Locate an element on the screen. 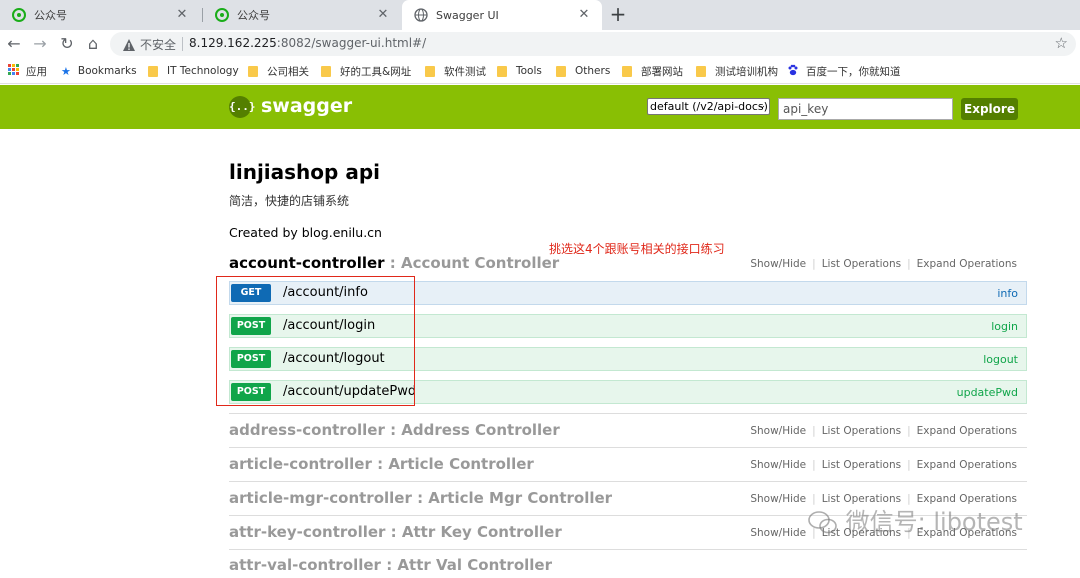 This screenshot has height=578, width=1080. home-icon: ⌂ is located at coordinates (93, 44).